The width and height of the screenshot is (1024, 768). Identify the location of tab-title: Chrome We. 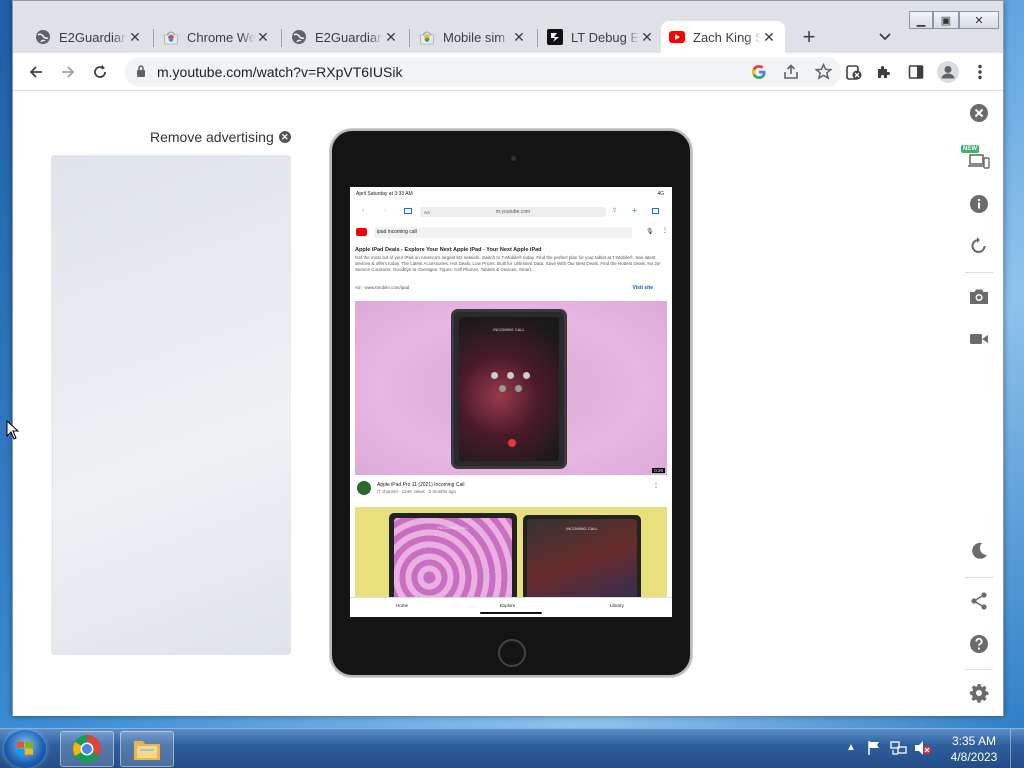
(221, 37).